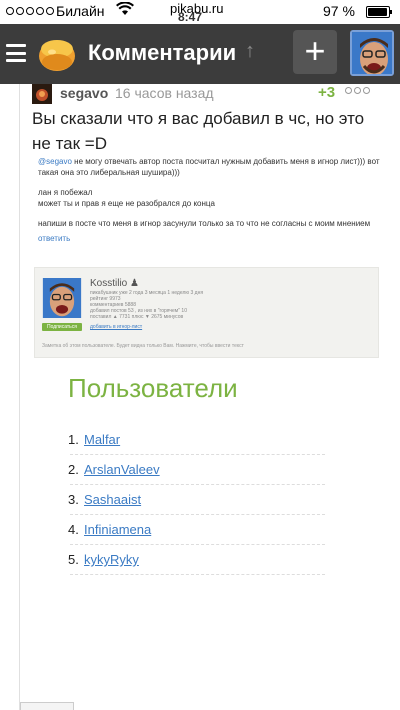  Describe the element at coordinates (250, 51) in the screenshot. I see `arrow-up-icon: ↑` at that location.